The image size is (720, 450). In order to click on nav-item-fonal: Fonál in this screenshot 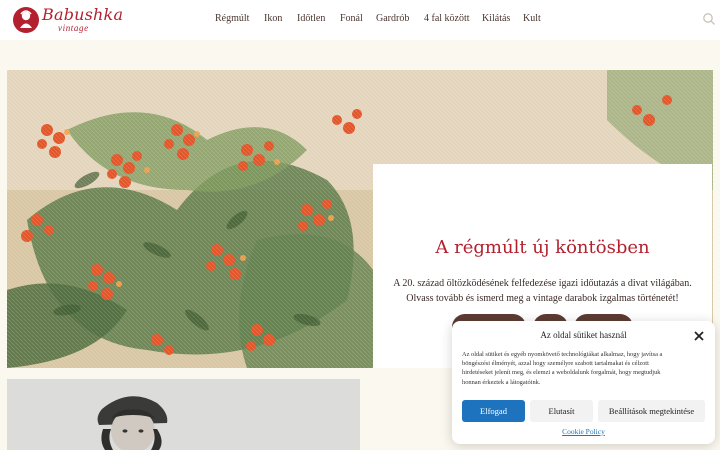, I will do `click(351, 18)`.